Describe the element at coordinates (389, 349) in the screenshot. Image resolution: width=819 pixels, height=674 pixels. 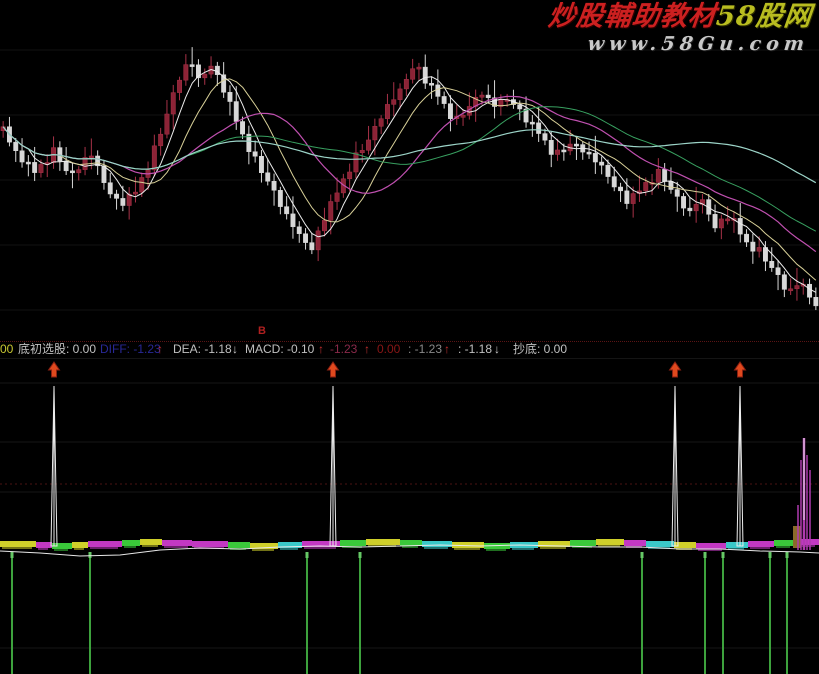
I see `status-value-2: 0.00` at that location.